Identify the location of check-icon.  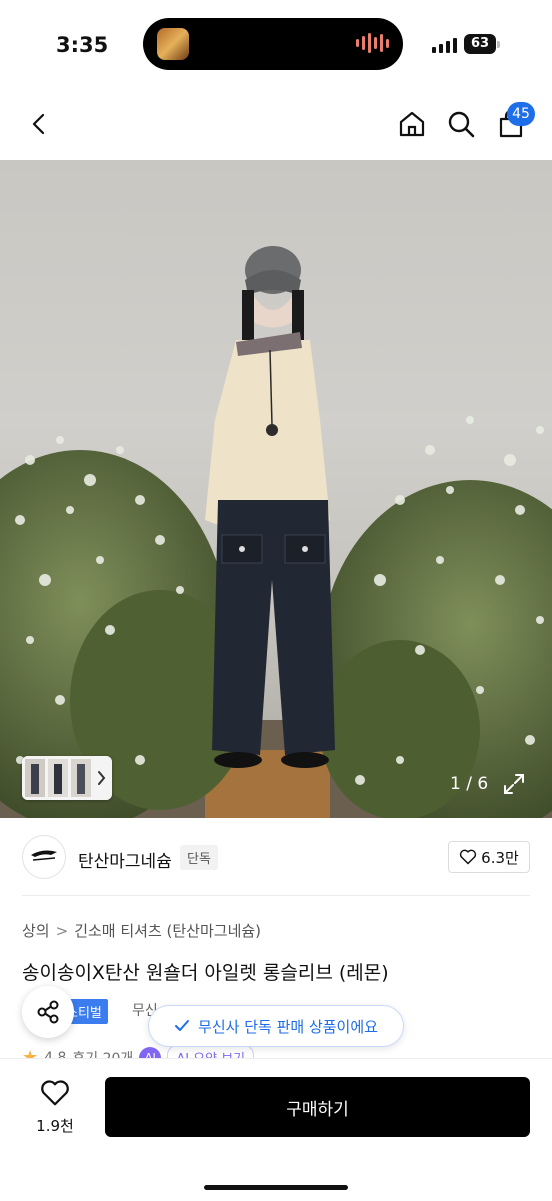
(182, 1025).